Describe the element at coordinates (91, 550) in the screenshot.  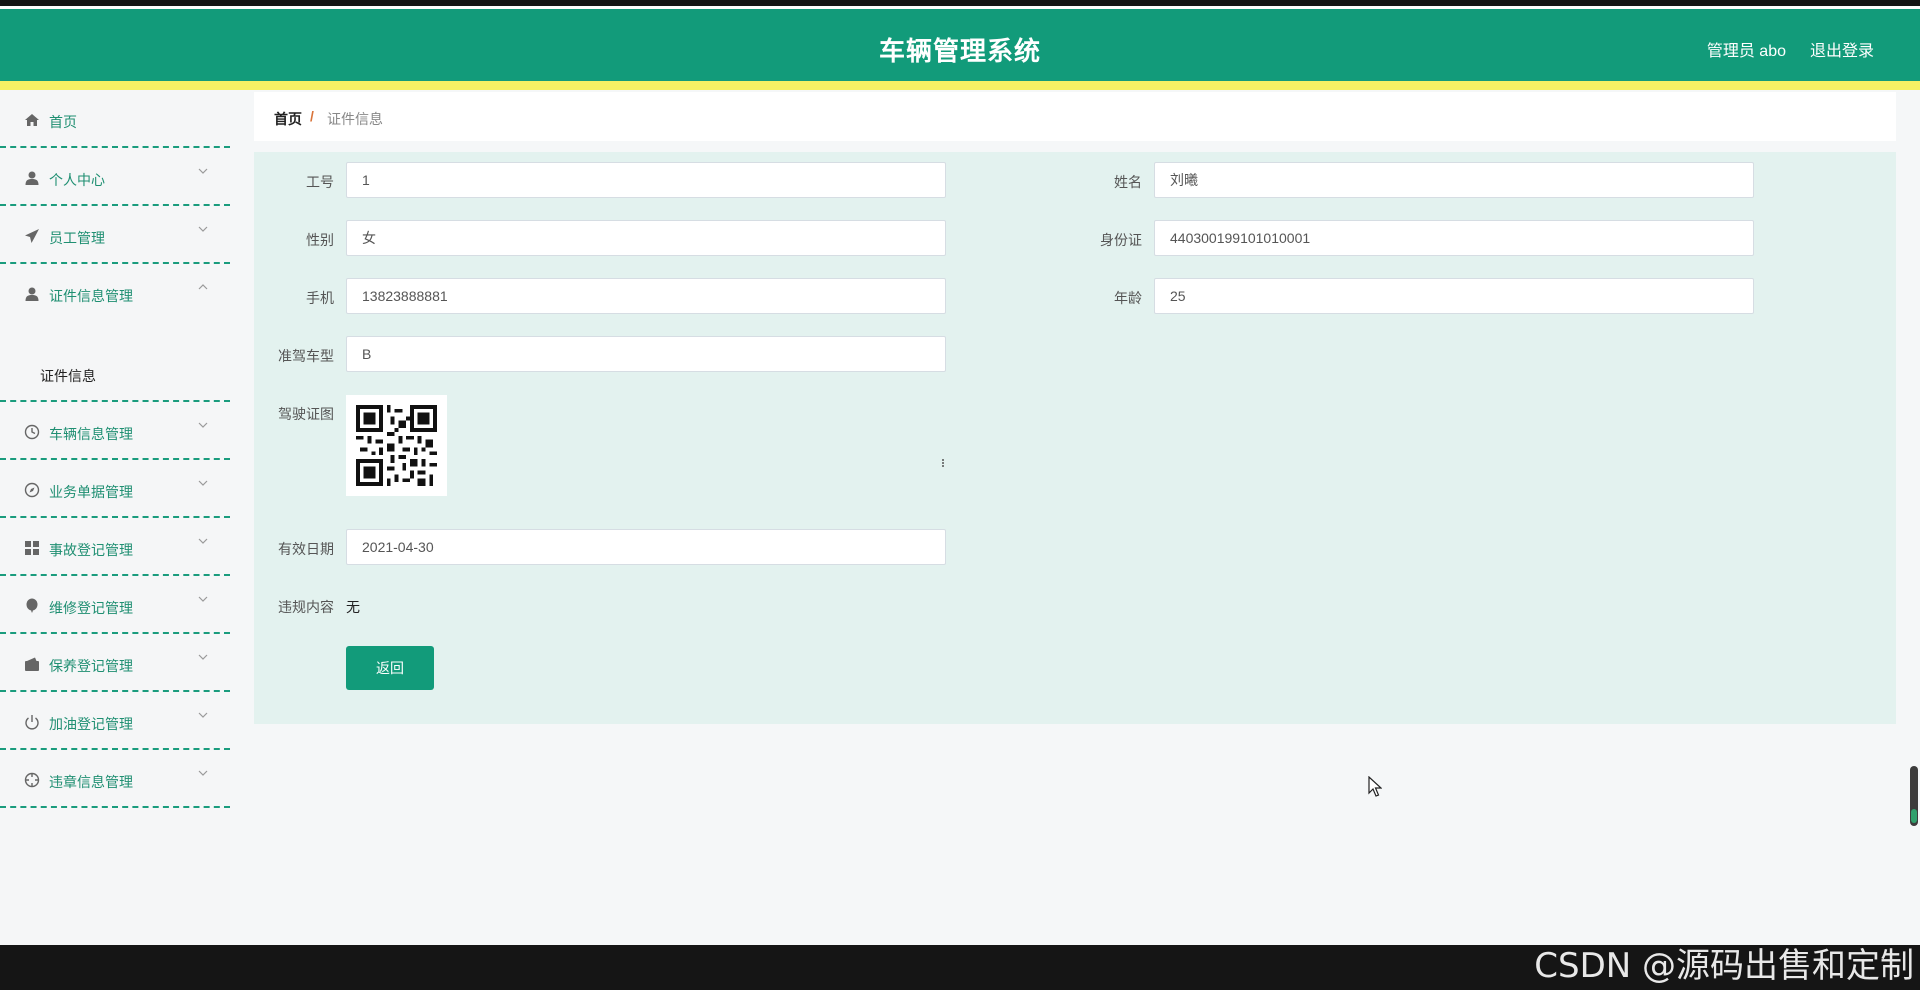
I see `sidebar-item-label: 事故登记管理` at that location.